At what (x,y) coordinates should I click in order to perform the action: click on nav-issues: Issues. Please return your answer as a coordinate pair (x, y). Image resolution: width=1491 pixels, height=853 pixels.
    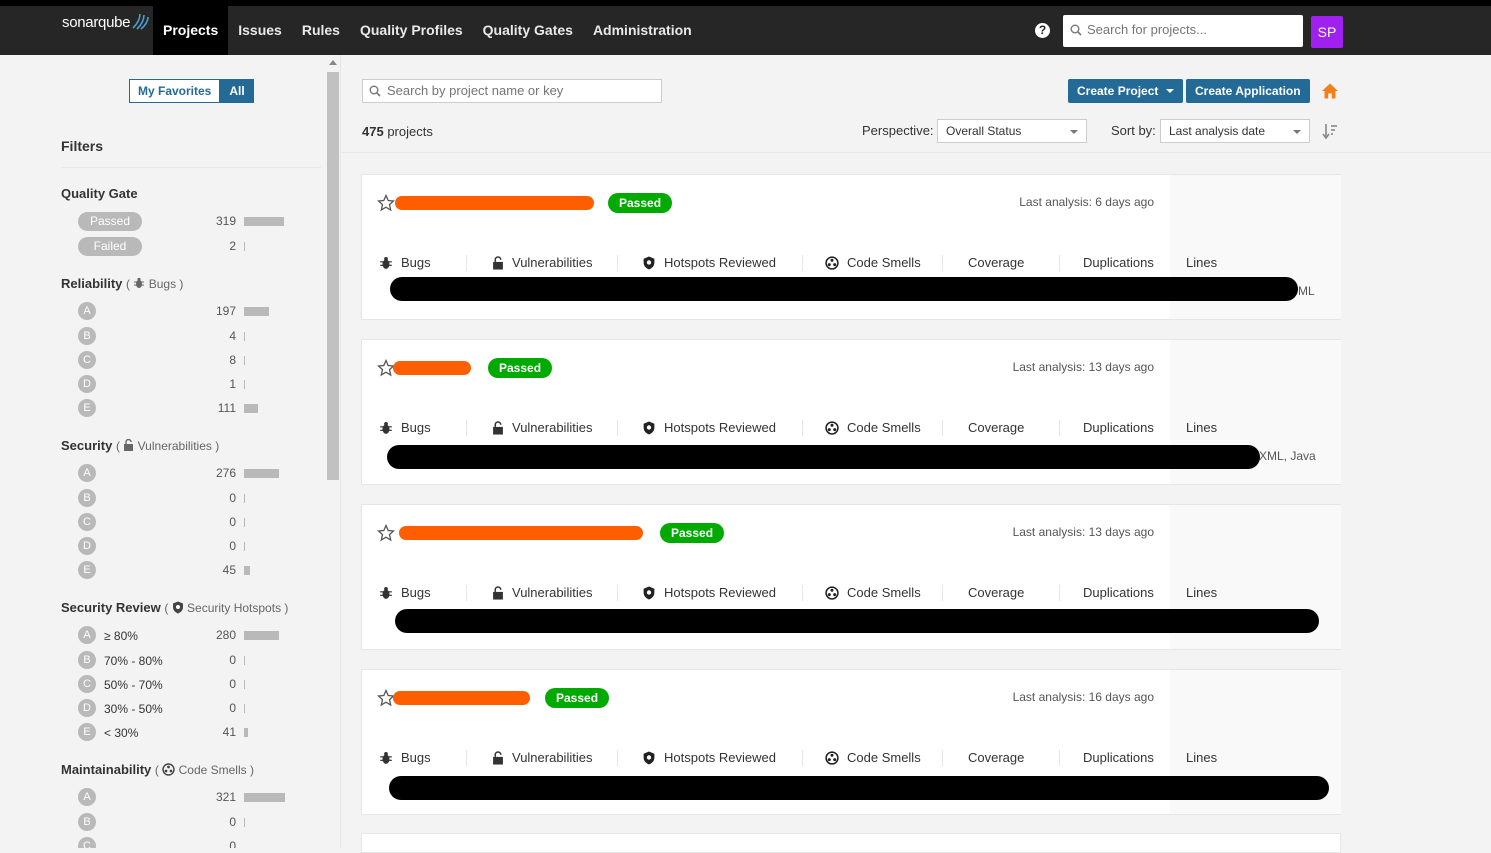
    Looking at the image, I should click on (260, 30).